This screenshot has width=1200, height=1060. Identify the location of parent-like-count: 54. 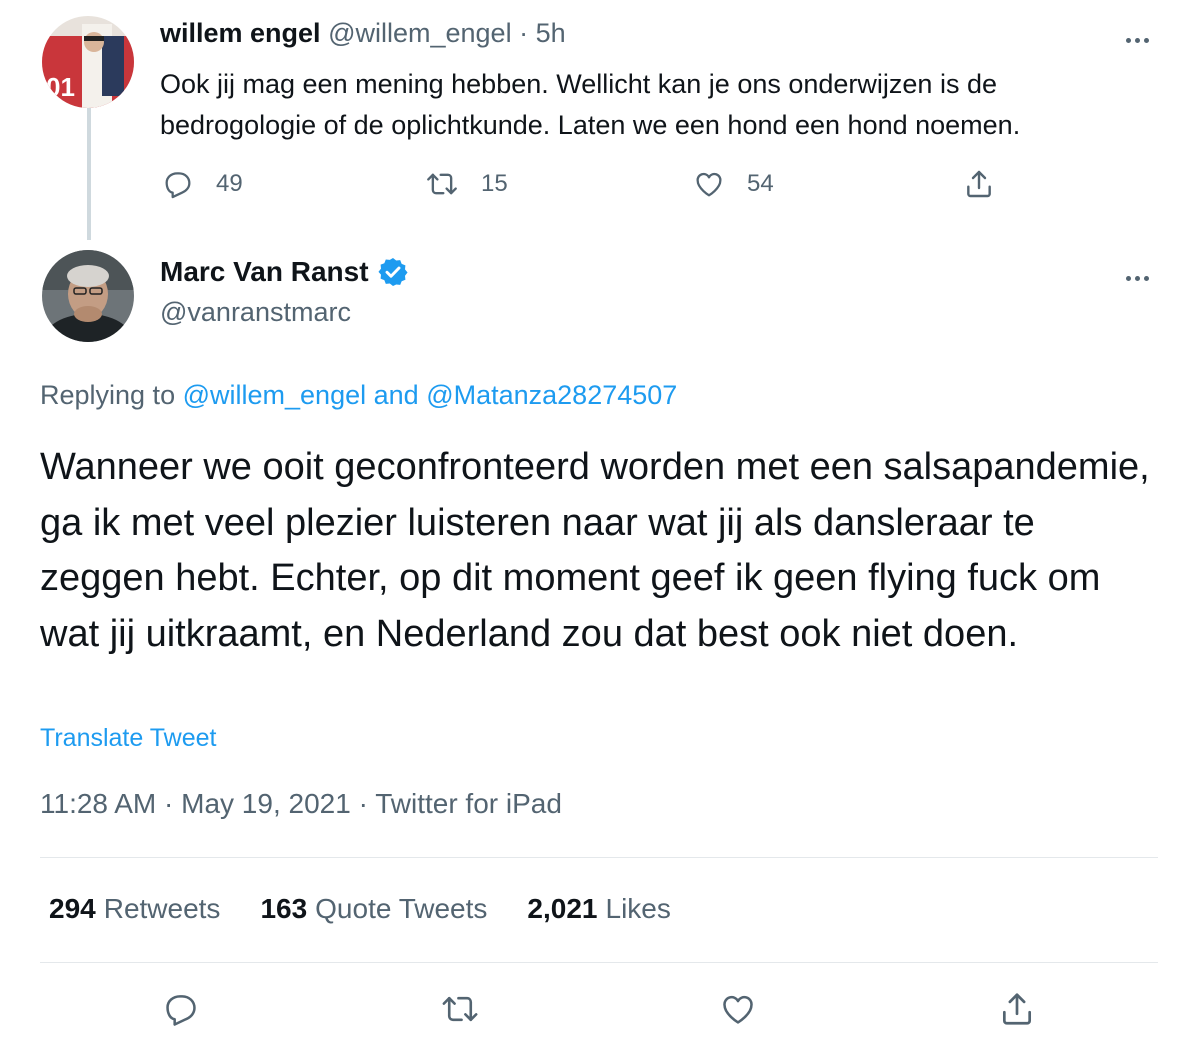
(760, 183).